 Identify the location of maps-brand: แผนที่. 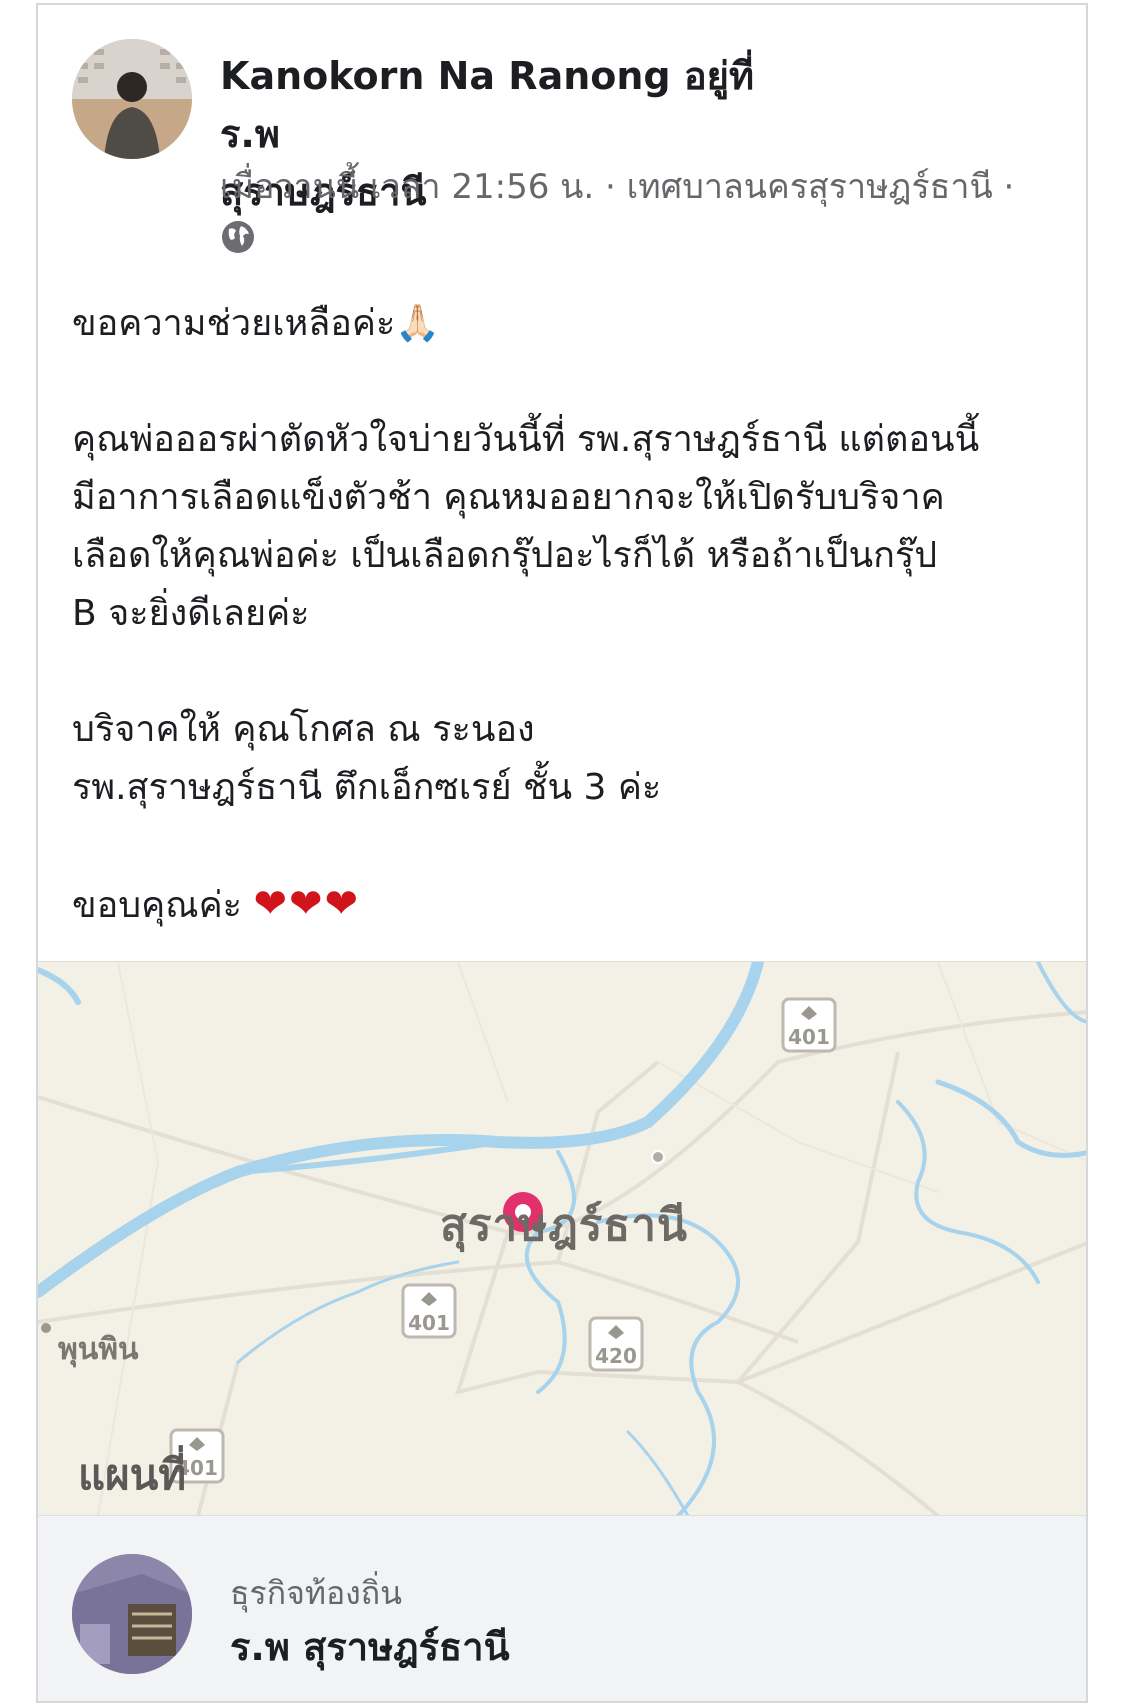
(132, 1474).